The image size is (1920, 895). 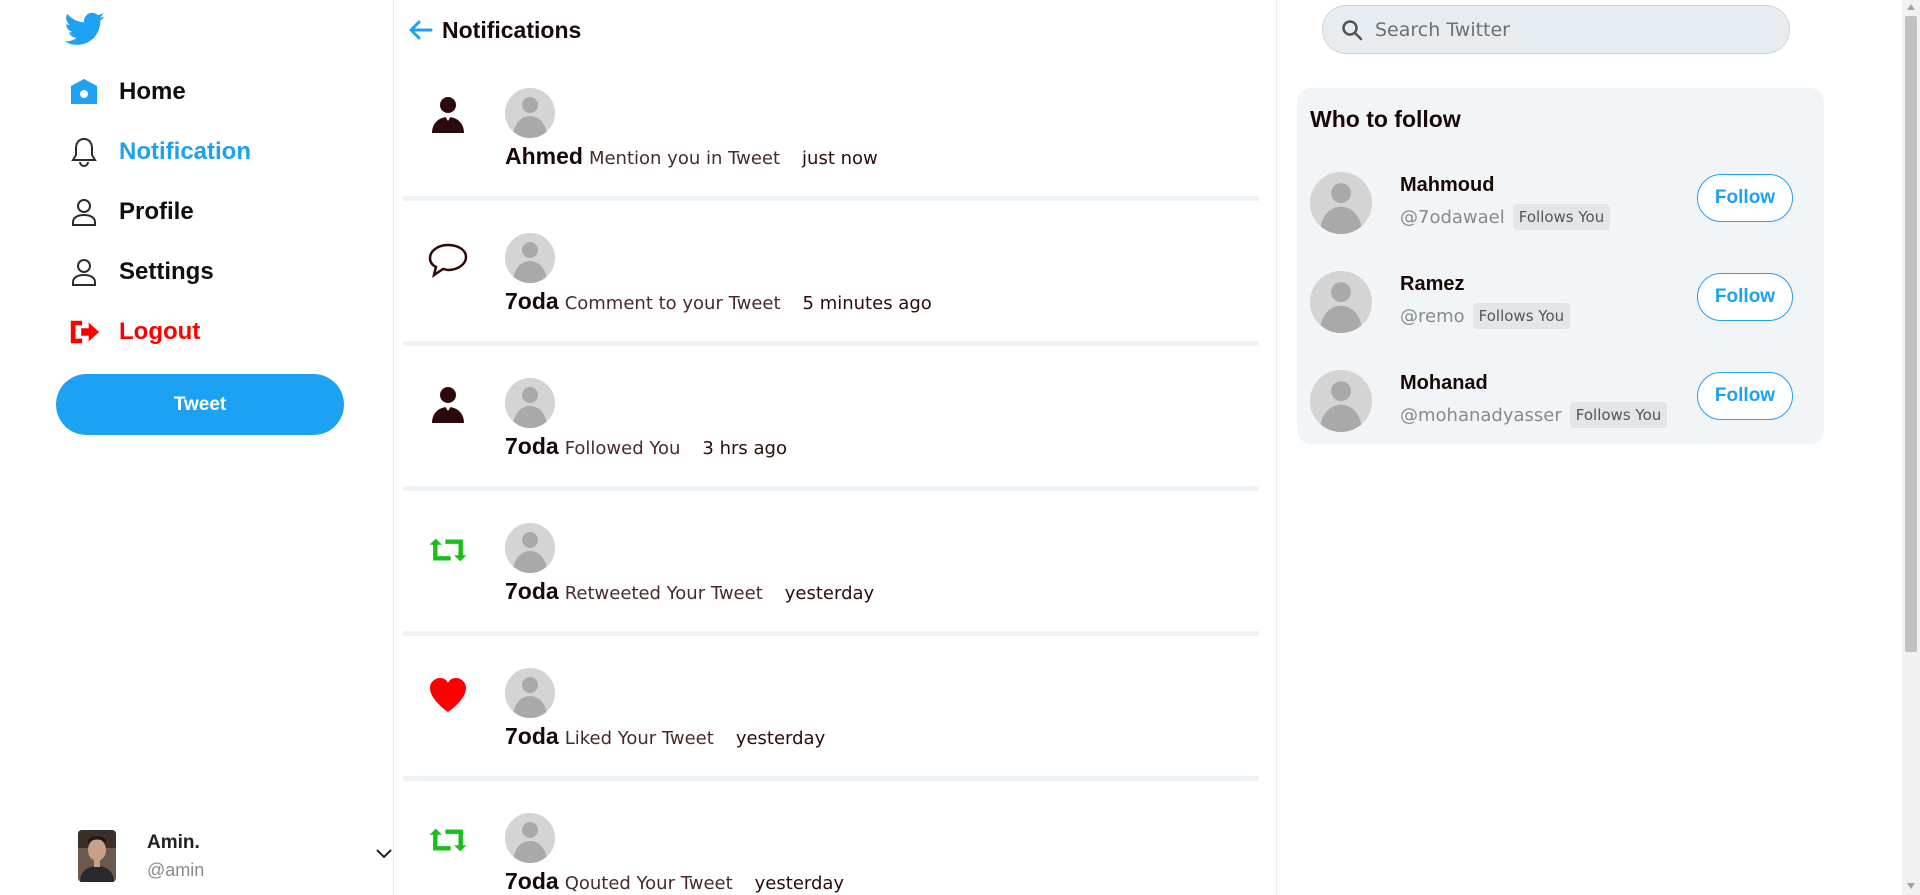 I want to click on notification-time: just now, so click(x=840, y=158).